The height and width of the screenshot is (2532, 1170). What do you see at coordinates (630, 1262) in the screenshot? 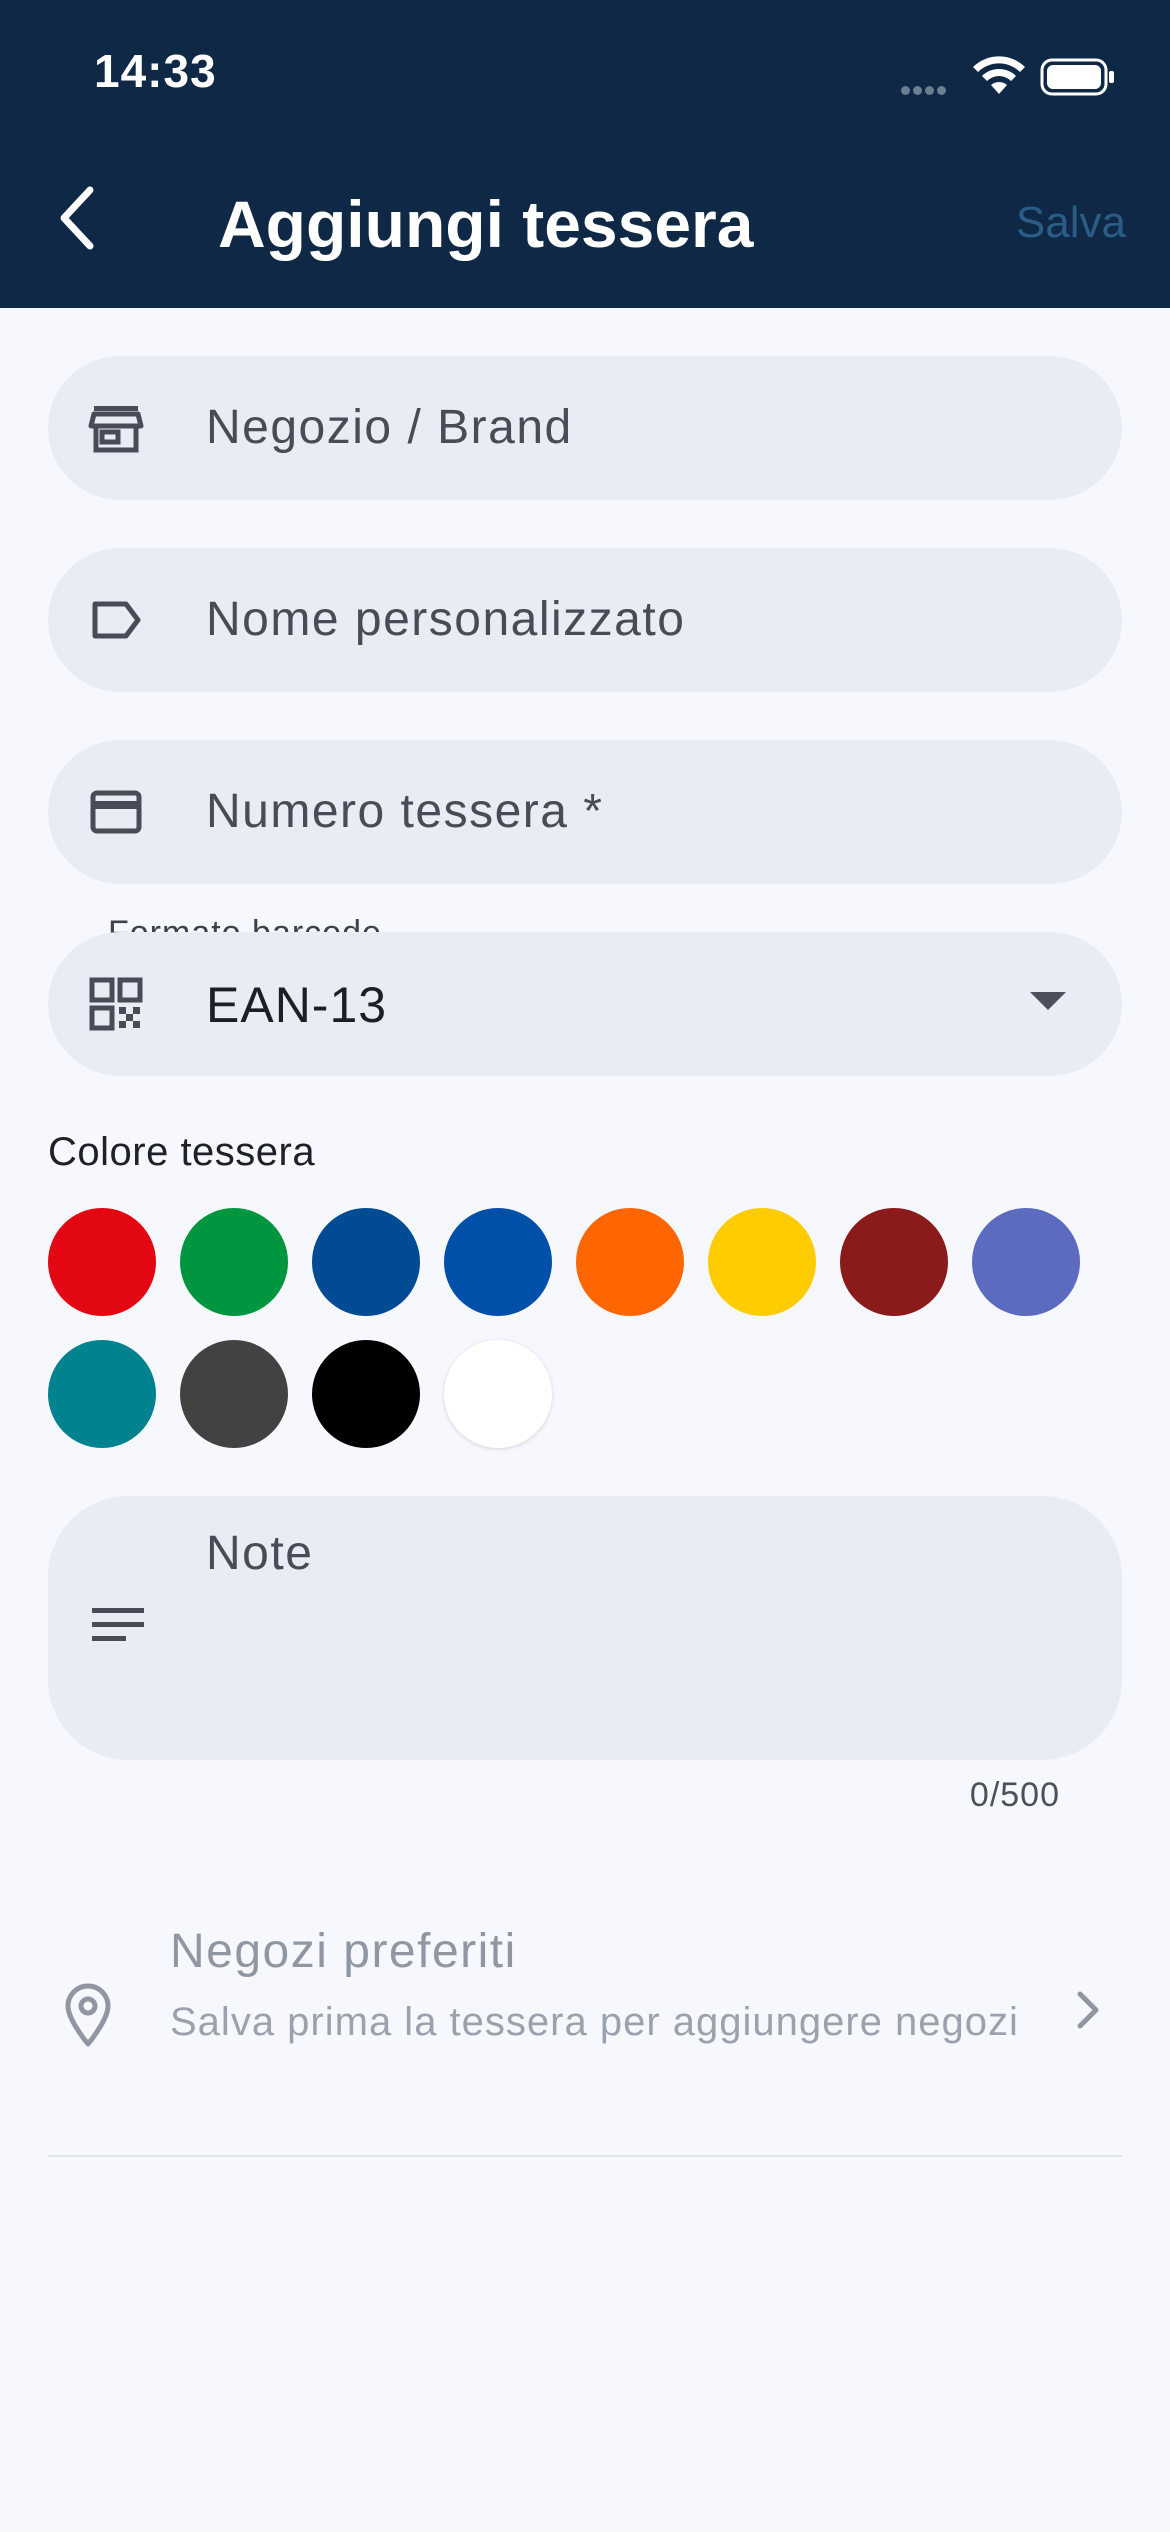
I see `color-swatch-orange` at bounding box center [630, 1262].